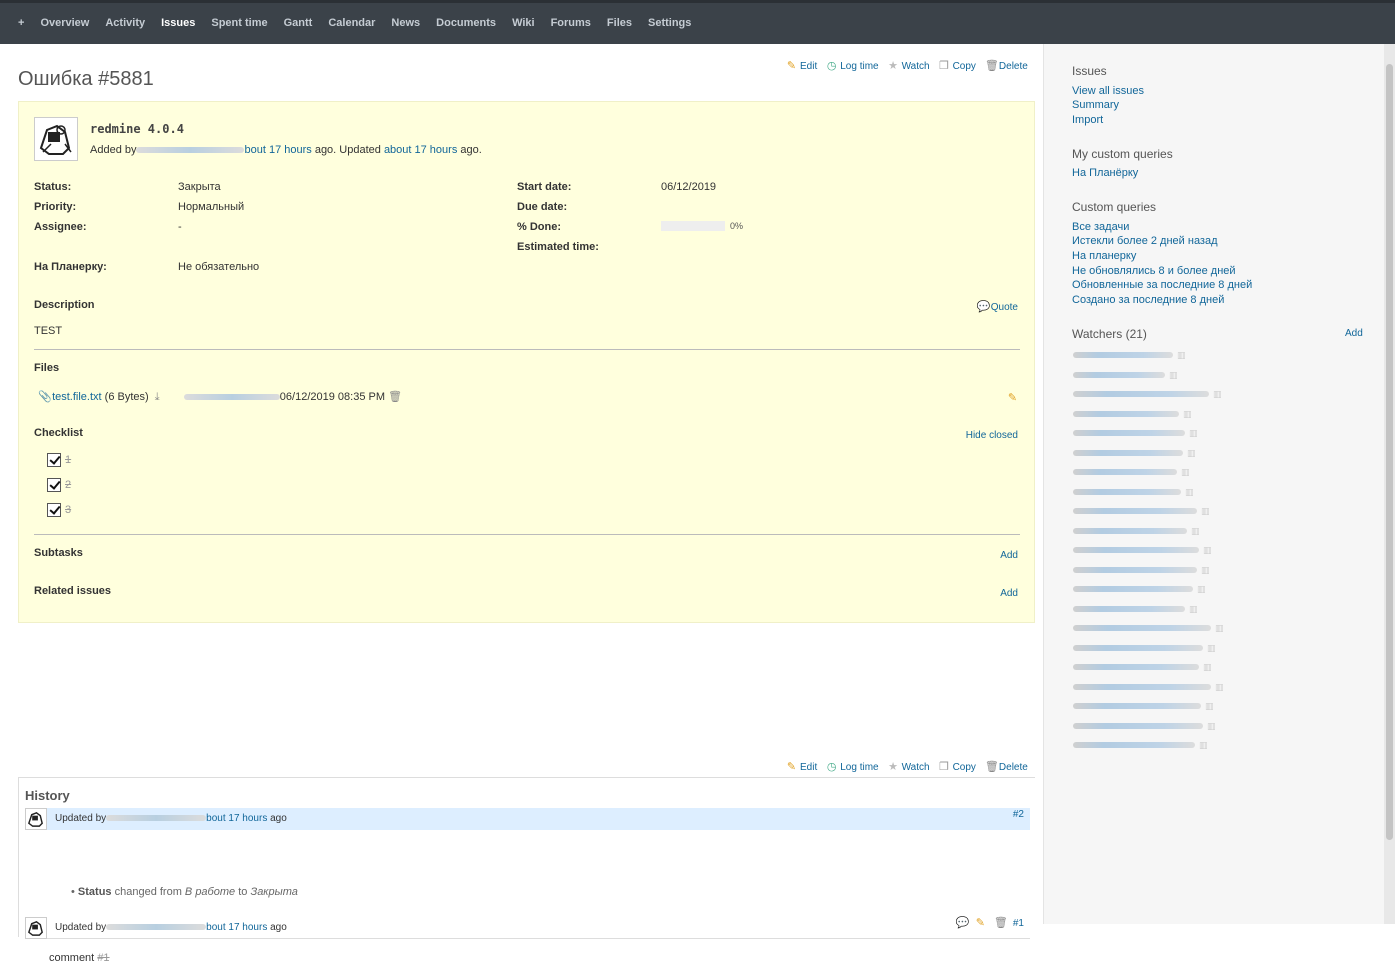  I want to click on add-related-link: Add, so click(1009, 593).